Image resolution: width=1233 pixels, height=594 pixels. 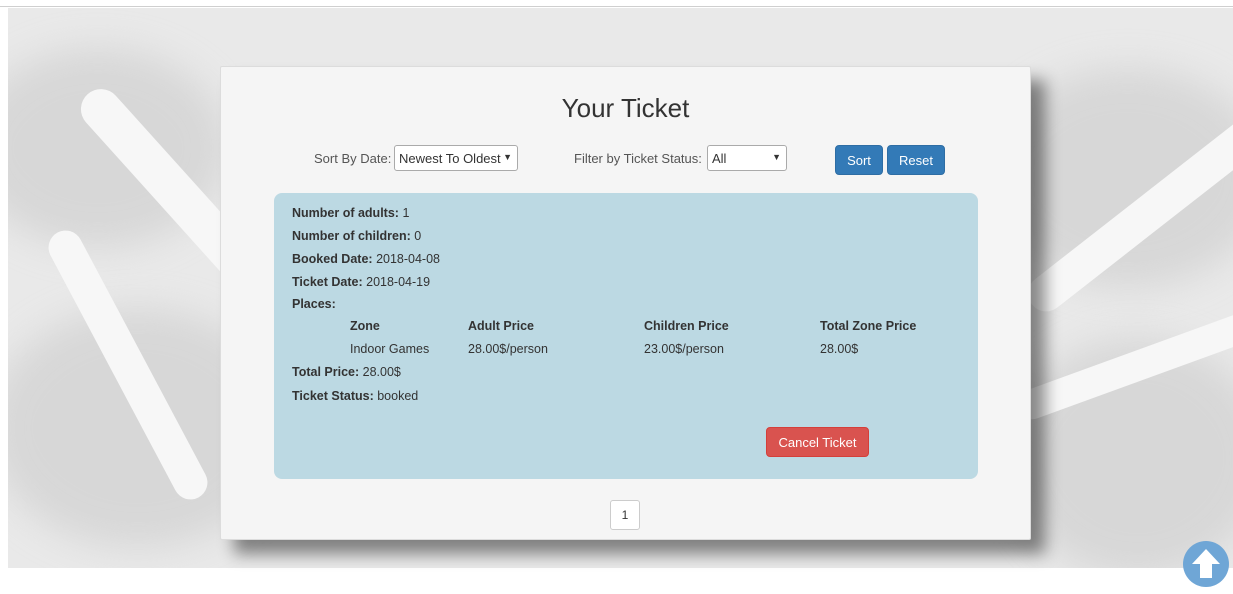 I want to click on total-price-label: Total Price:, so click(x=326, y=372).